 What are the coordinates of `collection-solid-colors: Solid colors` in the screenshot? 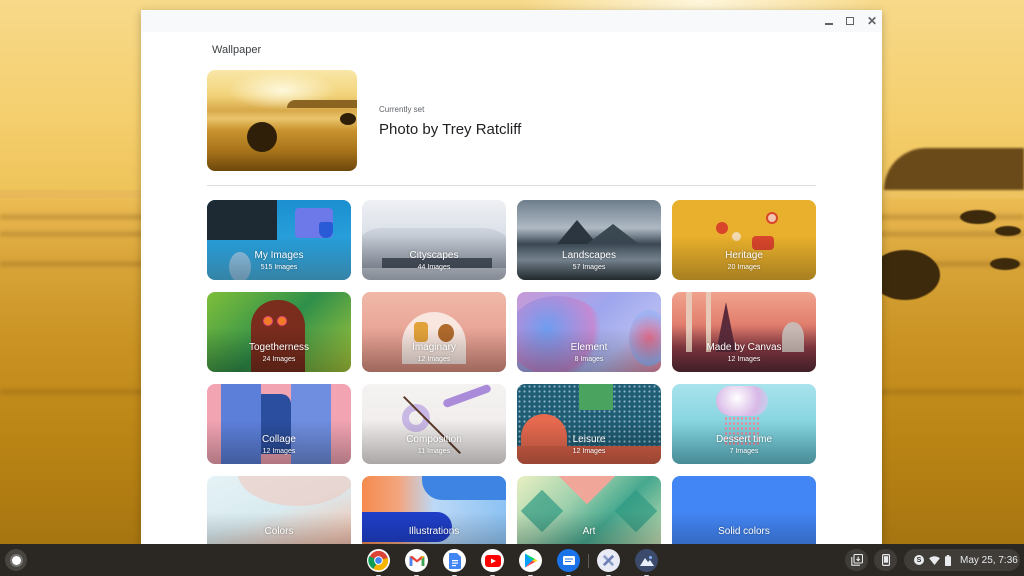 It's located at (744, 510).